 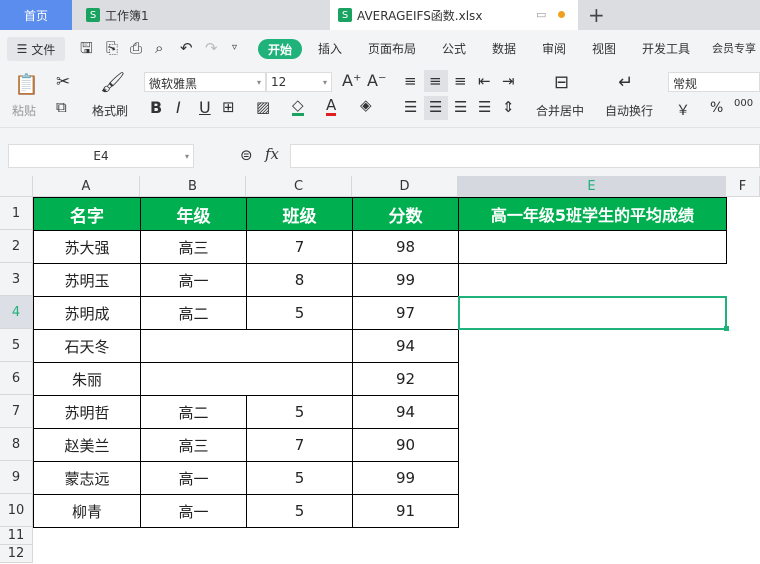 What do you see at coordinates (666, 48) in the screenshot?
I see `menu-tab-developer: 开发工具` at bounding box center [666, 48].